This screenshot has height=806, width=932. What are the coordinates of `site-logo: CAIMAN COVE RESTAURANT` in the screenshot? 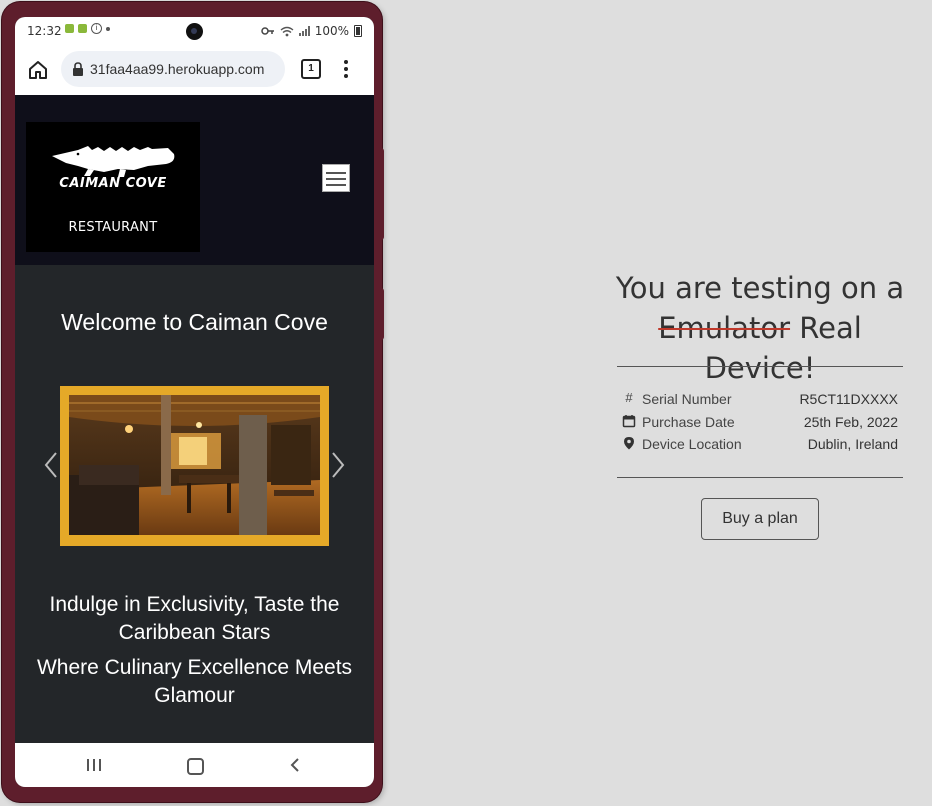 It's located at (113, 187).